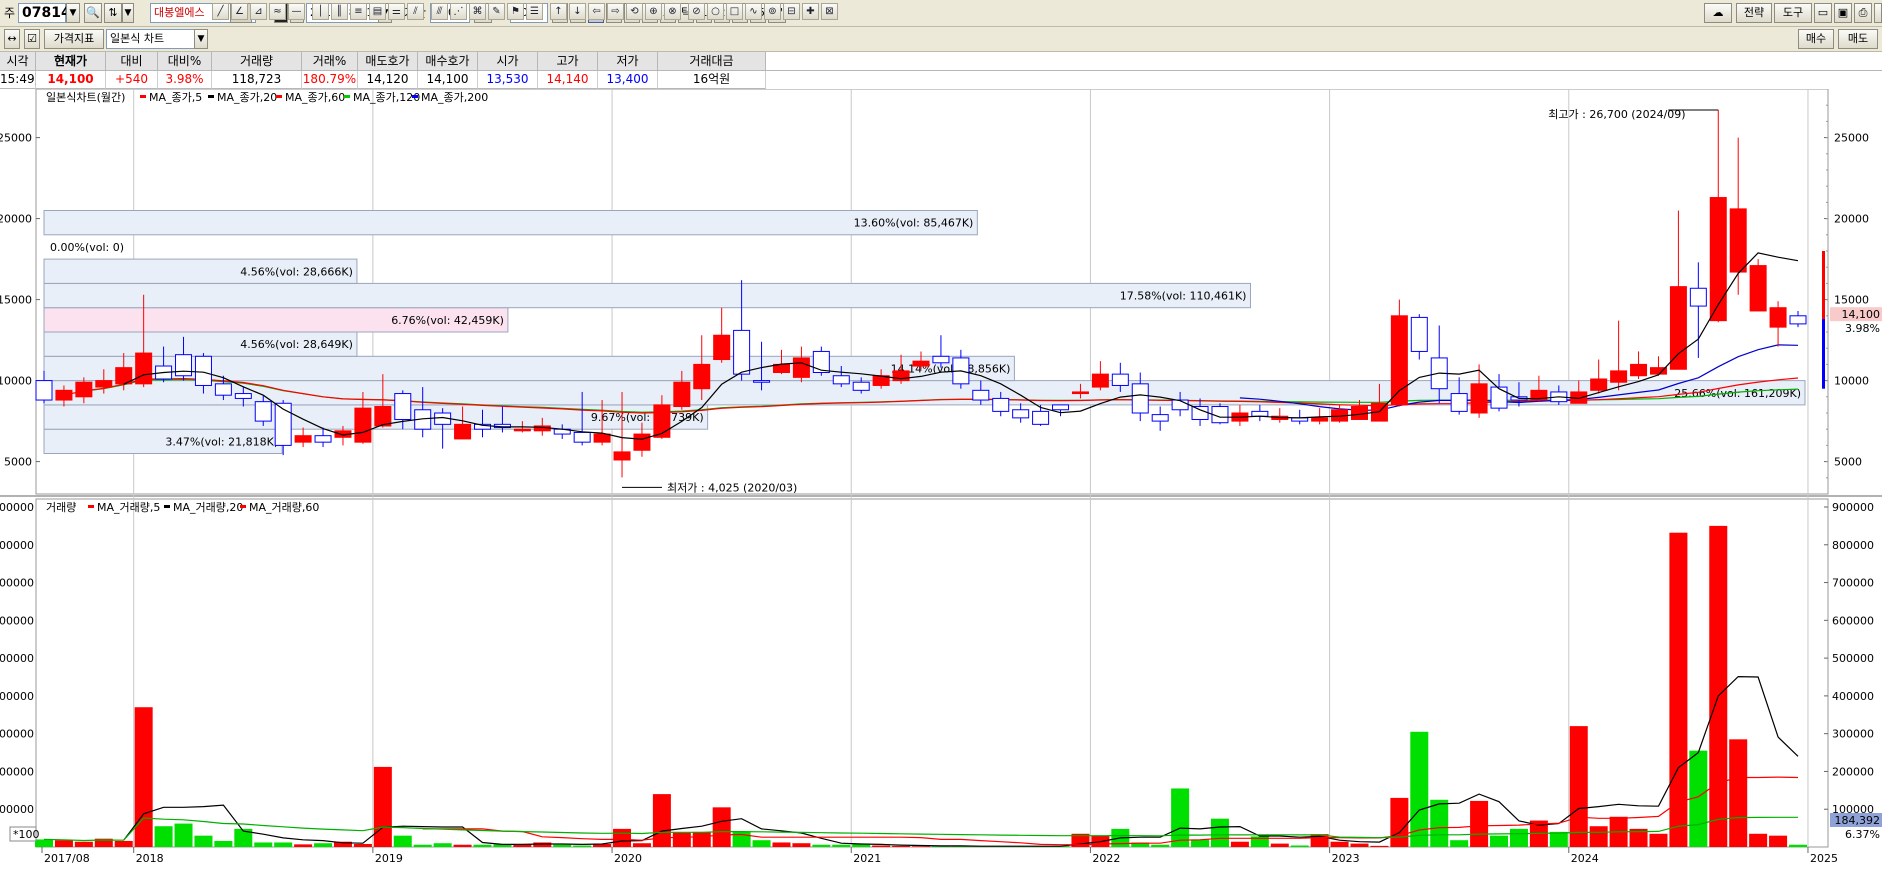  Describe the element at coordinates (32, 39) in the screenshot. I see `checkbox-icon: ☑` at that location.